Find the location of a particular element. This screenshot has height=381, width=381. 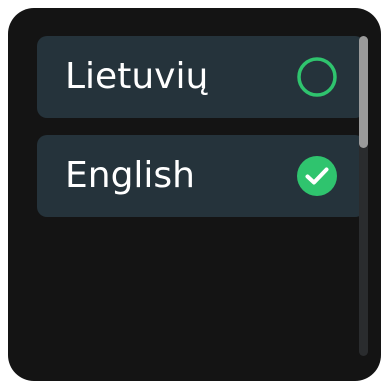

language-option-label: English is located at coordinates (130, 175).